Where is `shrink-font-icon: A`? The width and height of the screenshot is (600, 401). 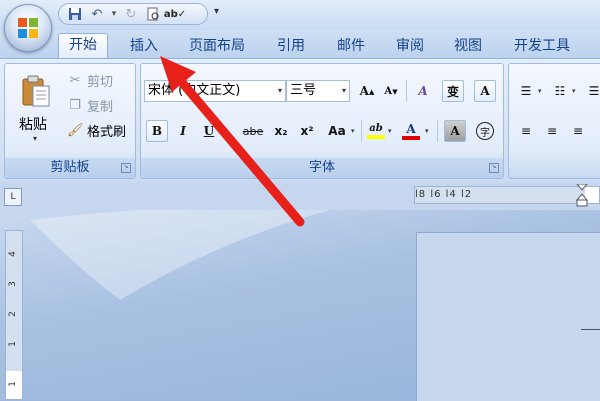 shrink-font-icon: A is located at coordinates (388, 91).